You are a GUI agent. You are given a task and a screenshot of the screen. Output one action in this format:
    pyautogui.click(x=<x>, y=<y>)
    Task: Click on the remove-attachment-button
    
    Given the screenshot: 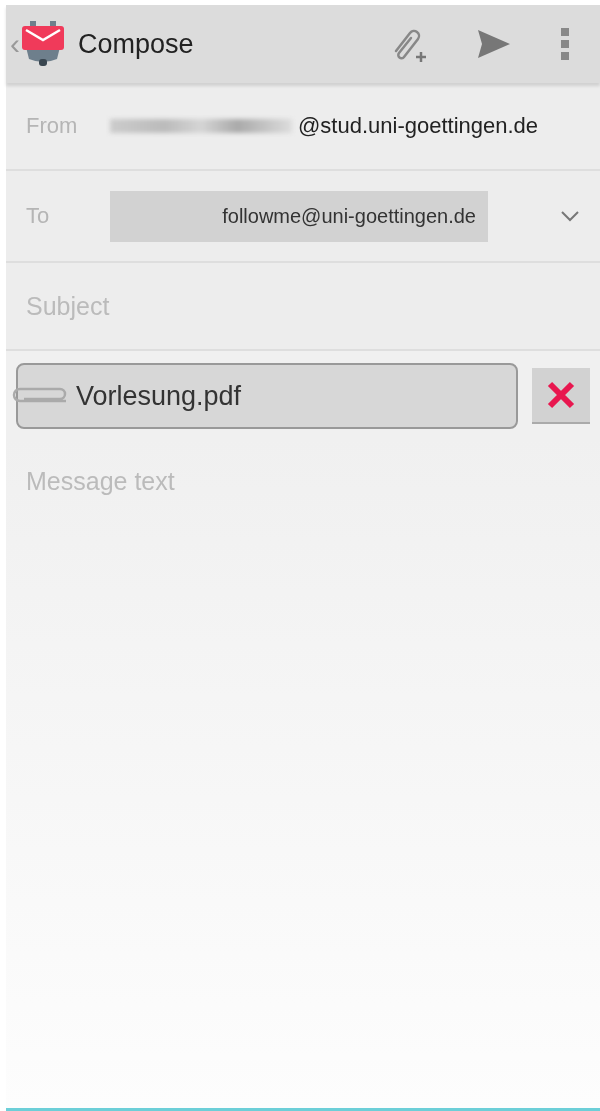 What is the action you would take?
    pyautogui.click(x=561, y=396)
    